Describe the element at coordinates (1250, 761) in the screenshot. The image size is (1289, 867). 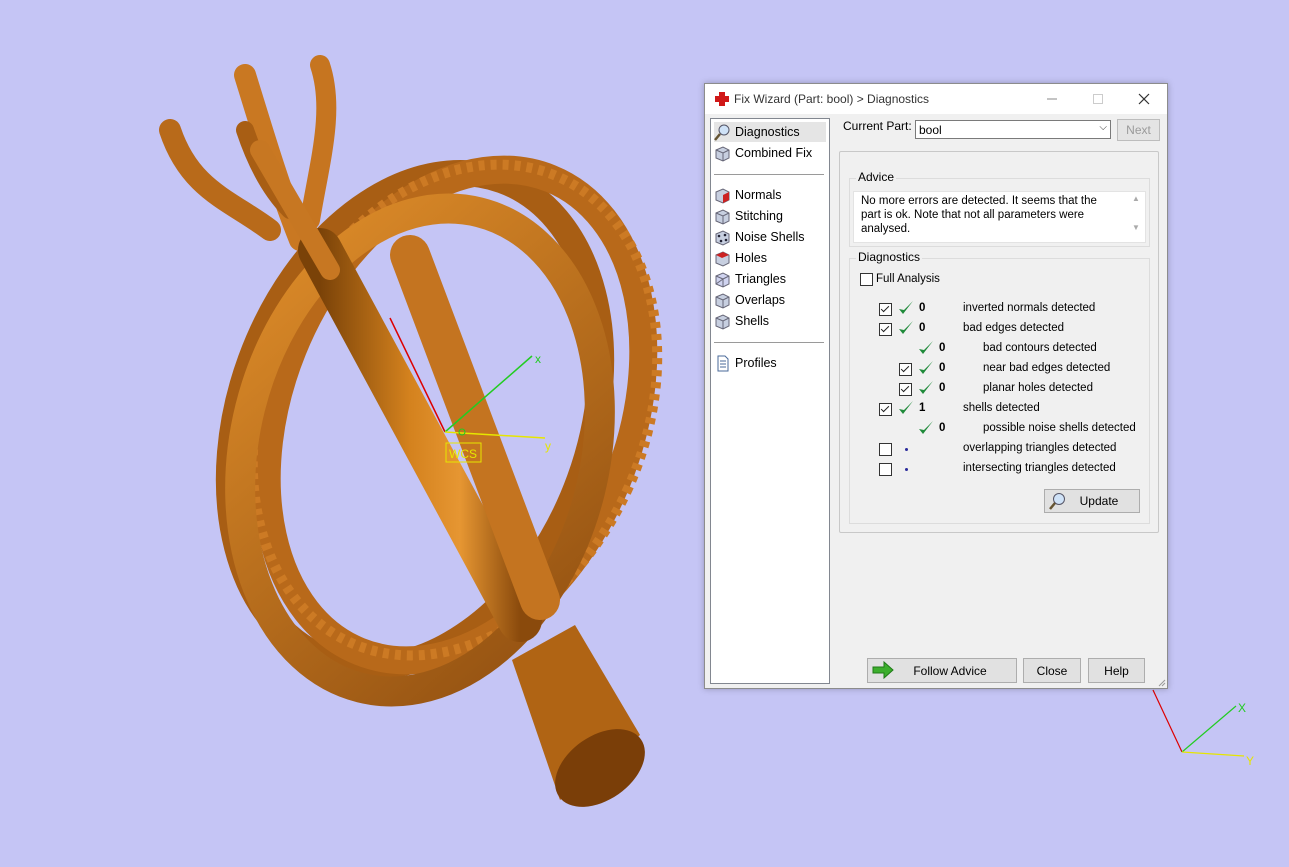
I see `corner-axis-y-label: Y` at that location.